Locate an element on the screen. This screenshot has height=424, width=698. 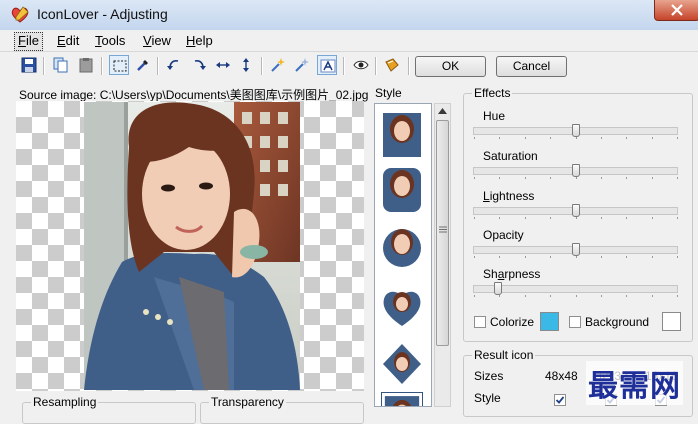
background-color-swatch is located at coordinates (671, 321).